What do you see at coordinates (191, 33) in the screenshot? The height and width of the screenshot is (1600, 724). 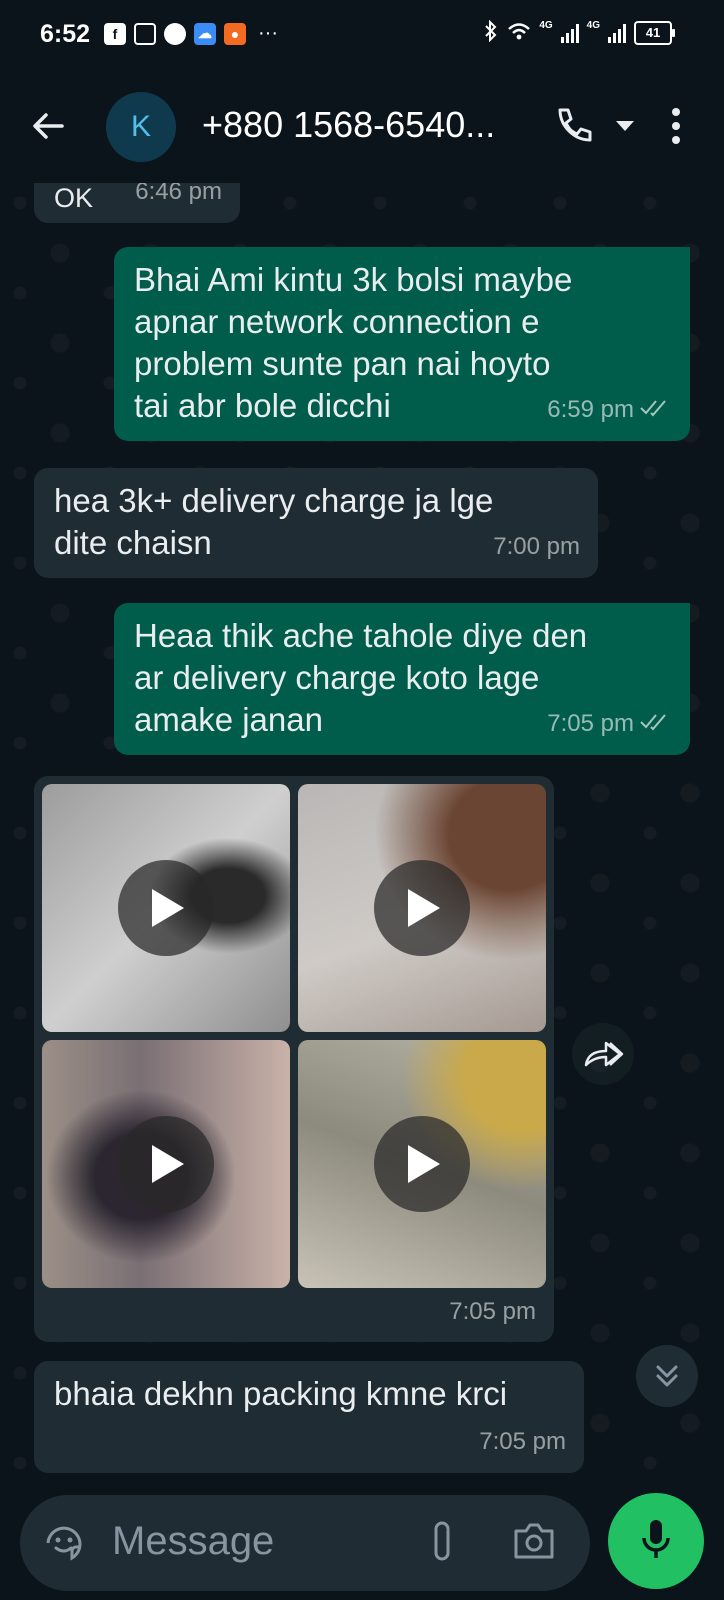 I see `notification-icons: f ☁ ● ···` at bounding box center [191, 33].